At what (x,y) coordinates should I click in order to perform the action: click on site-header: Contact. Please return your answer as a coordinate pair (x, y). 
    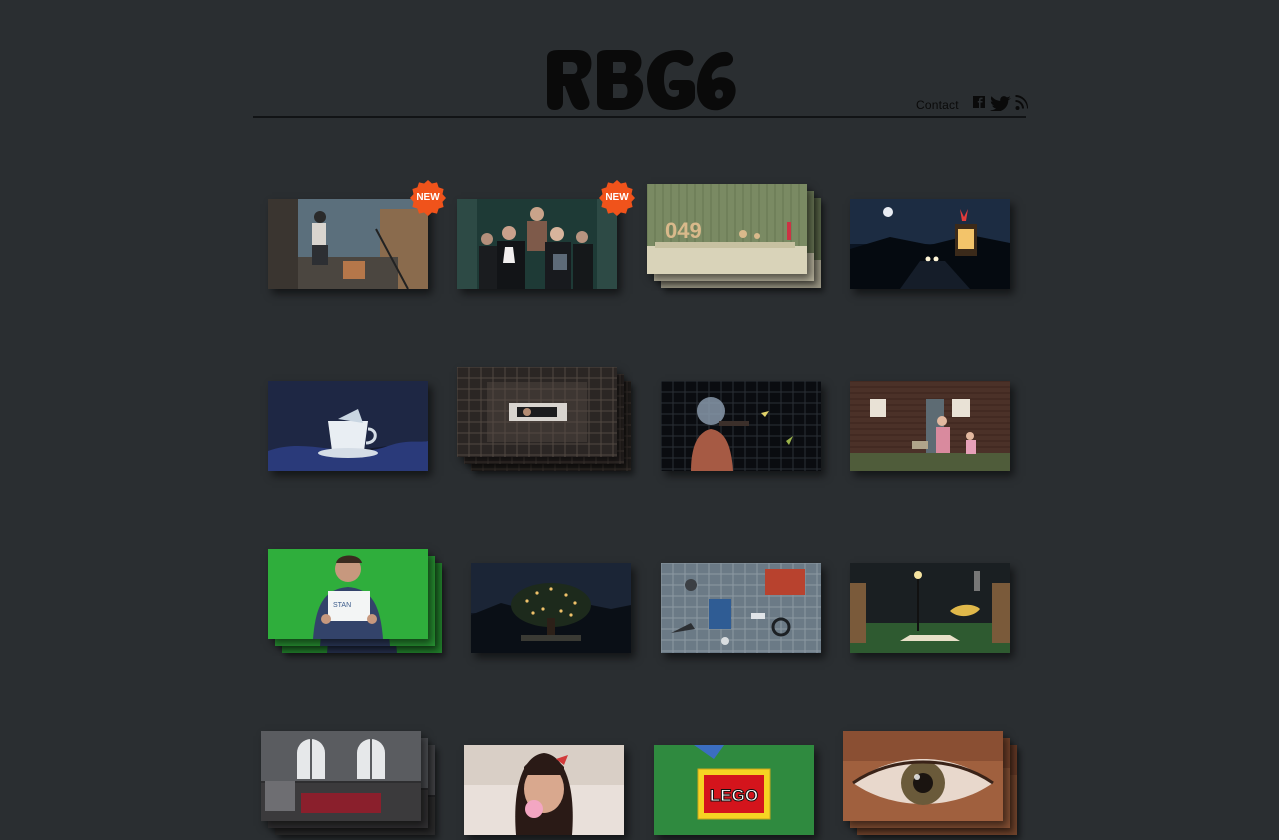
    Looking at the image, I should click on (640, 59).